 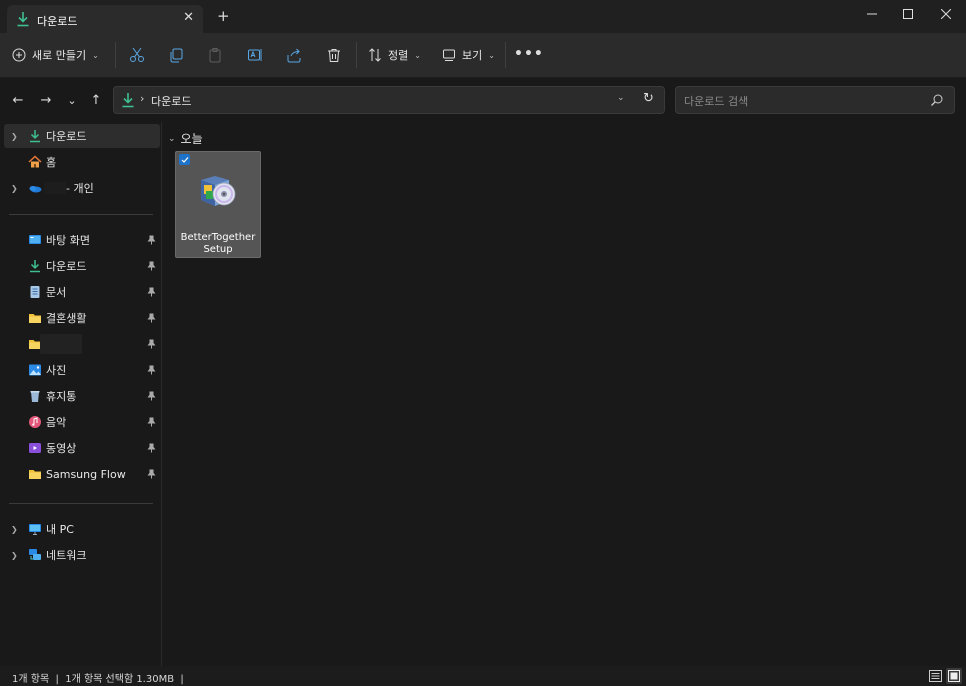 What do you see at coordinates (82, 292) in the screenshot?
I see `sidebar-item-documents: 문서` at bounding box center [82, 292].